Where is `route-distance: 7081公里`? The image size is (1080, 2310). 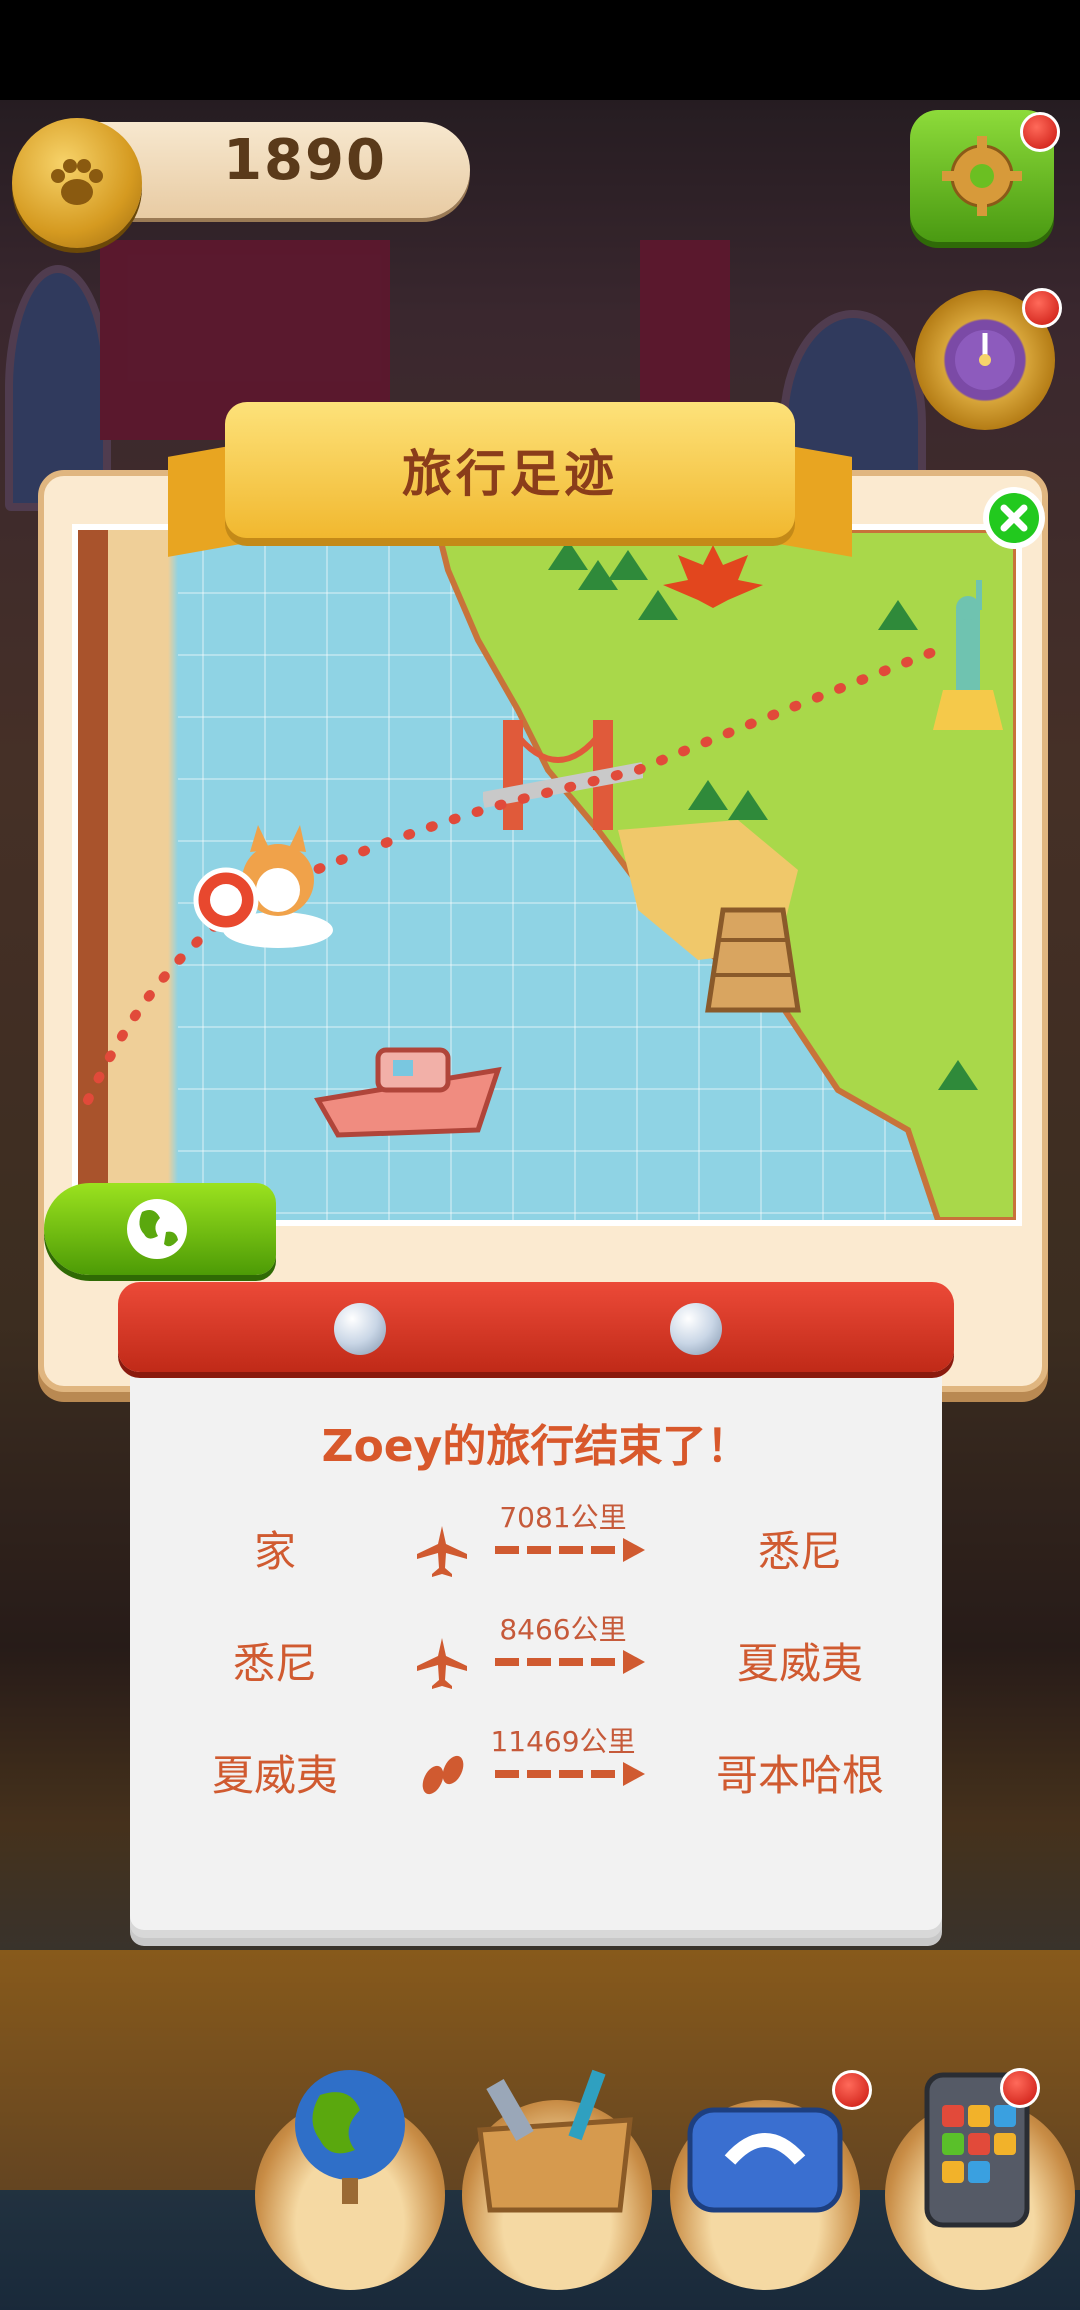 route-distance: 7081公里 is located at coordinates (563, 1517).